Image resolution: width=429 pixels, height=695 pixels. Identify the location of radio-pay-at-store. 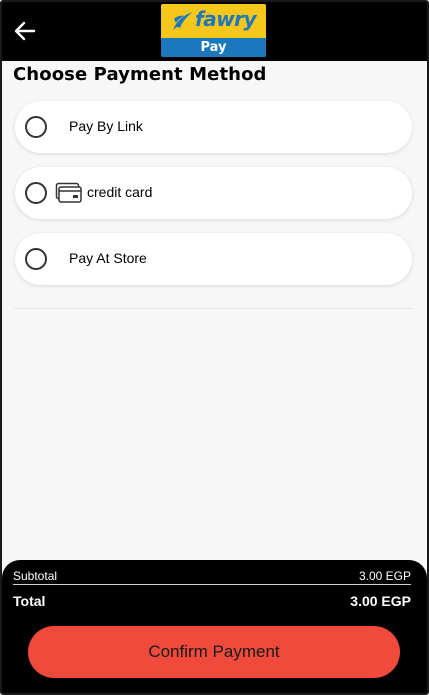
(36, 259).